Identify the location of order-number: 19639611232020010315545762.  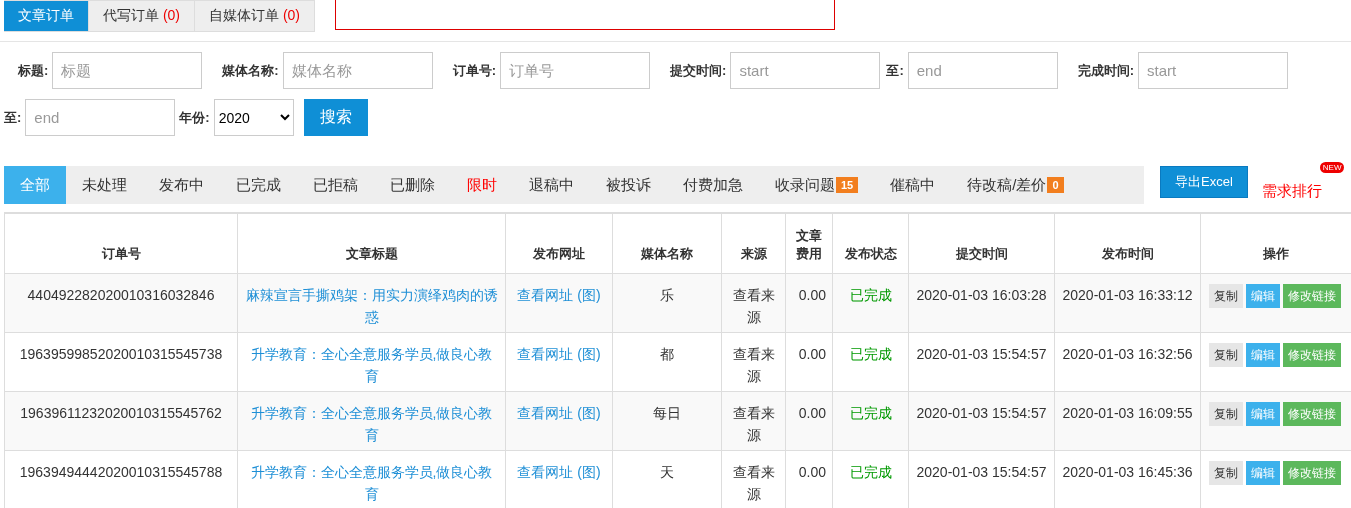
(121, 412).